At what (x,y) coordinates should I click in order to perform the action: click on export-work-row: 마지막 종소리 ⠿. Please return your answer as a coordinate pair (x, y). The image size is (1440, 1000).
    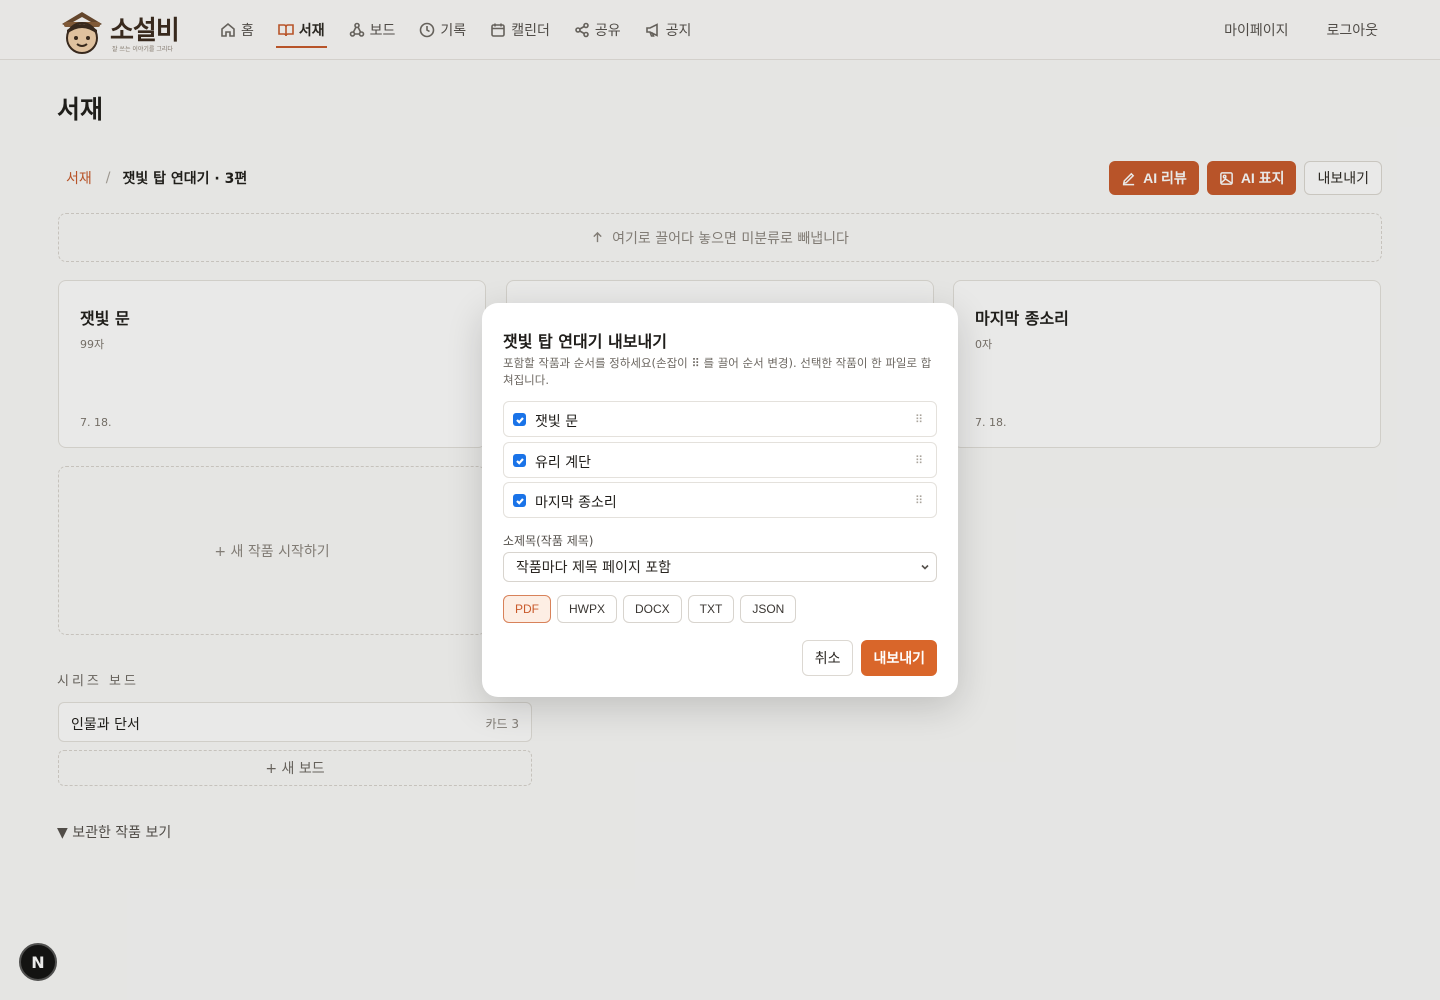
    Looking at the image, I should click on (720, 500).